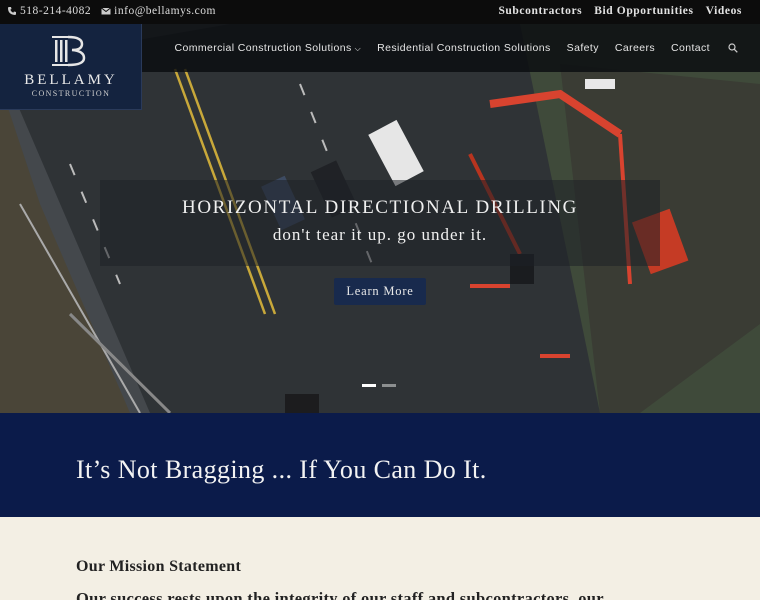 The width and height of the screenshot is (760, 600). What do you see at coordinates (56, 11) in the screenshot?
I see `phone-number: 518-214-4082` at bounding box center [56, 11].